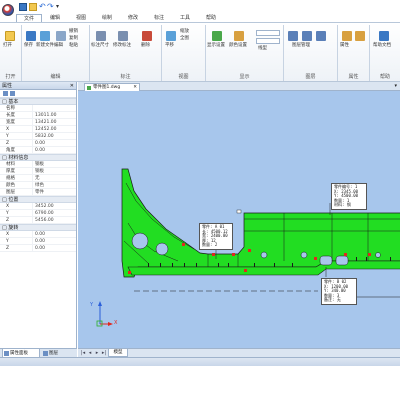 This screenshot has height=400, width=400. What do you see at coordinates (55, 18) in the screenshot?
I see `ribbon-tab-edit: 编辑` at bounding box center [55, 18].